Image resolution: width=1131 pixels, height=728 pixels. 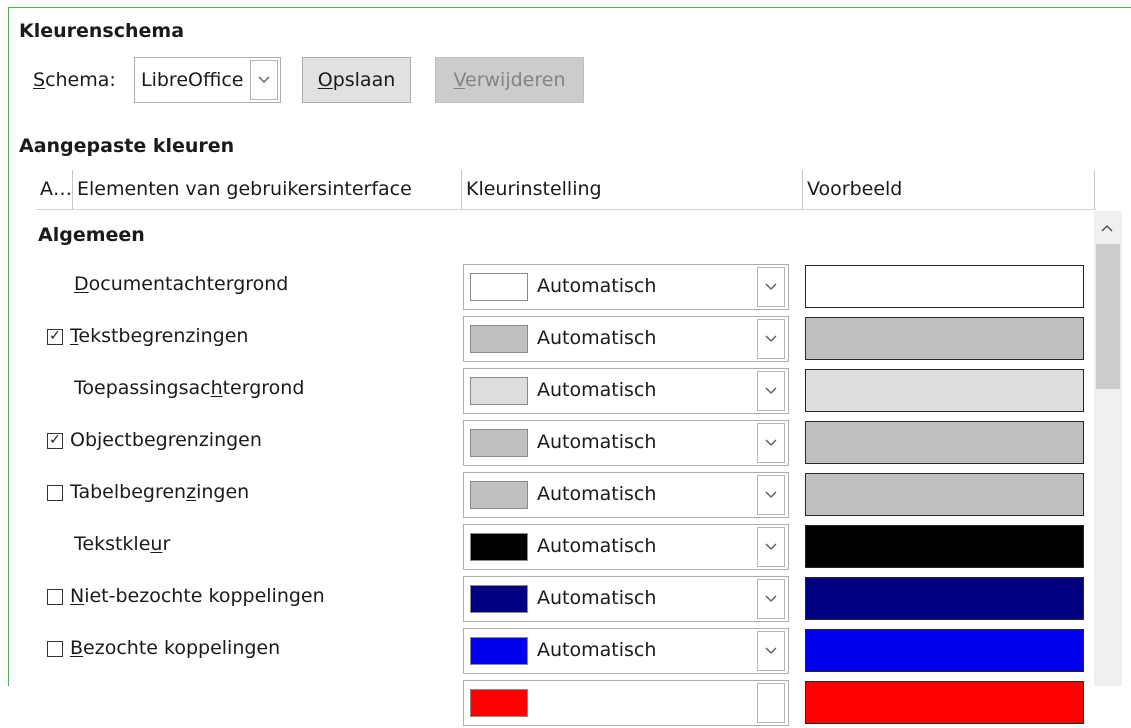 What do you see at coordinates (181, 284) in the screenshot?
I see `row-label: Documentachtergrond` at bounding box center [181, 284].